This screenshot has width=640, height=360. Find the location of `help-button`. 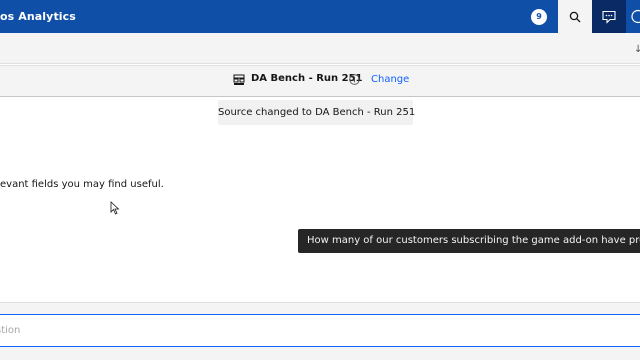

help-button is located at coordinates (633, 16).